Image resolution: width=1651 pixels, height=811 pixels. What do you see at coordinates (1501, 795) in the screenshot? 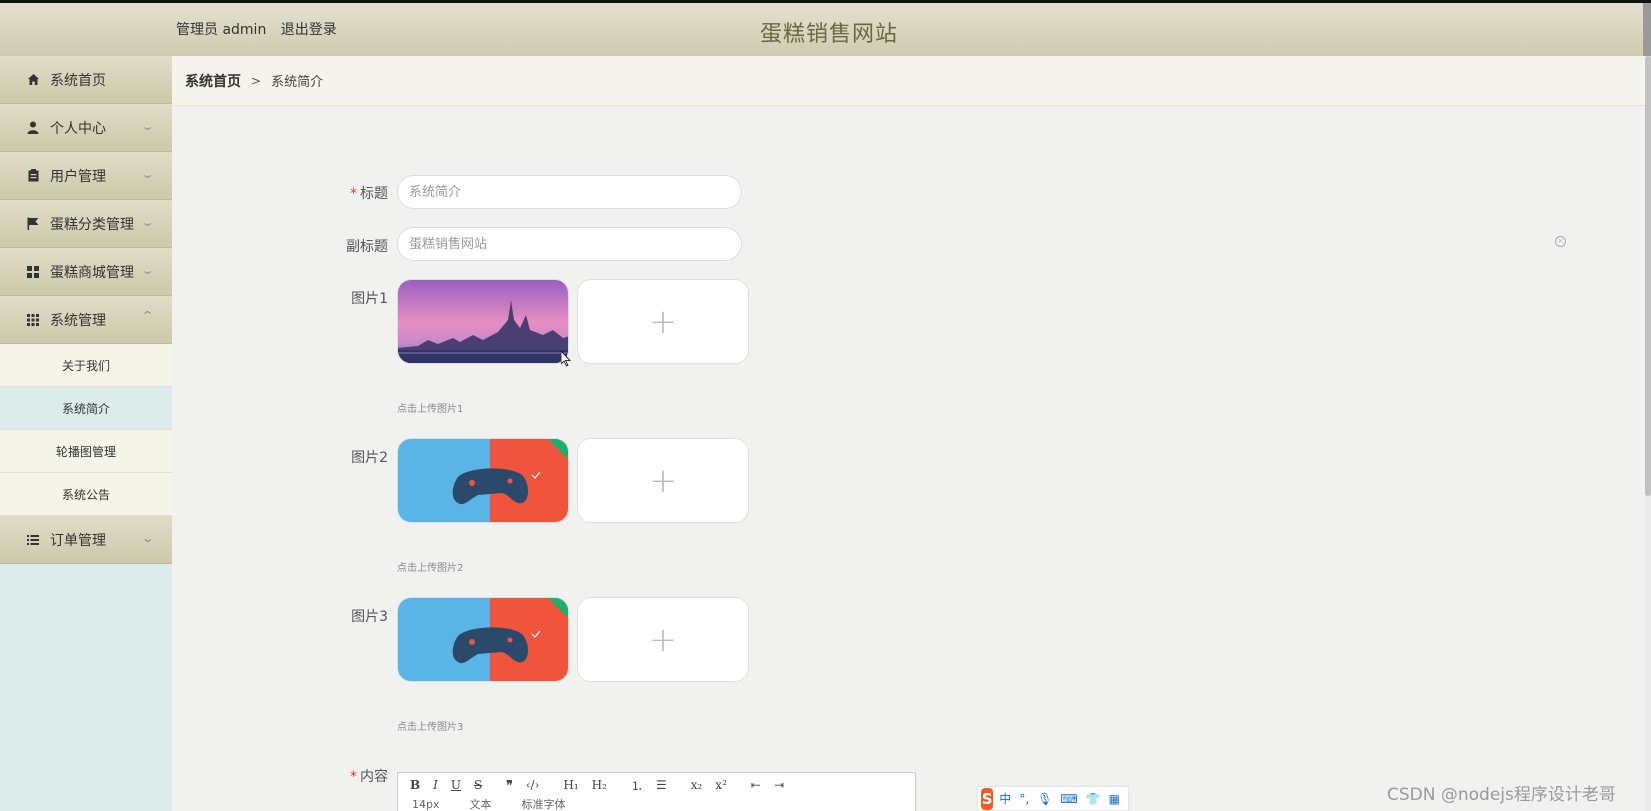
I see `watermark: CSDN @nodejs程序设计老哥` at bounding box center [1501, 795].